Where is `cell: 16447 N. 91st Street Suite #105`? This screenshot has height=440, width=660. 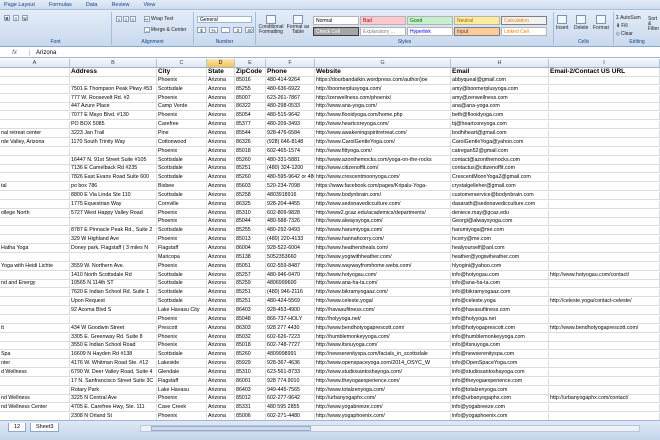 cell: 16447 N. 91st Street Suite #105 is located at coordinates (113, 160).